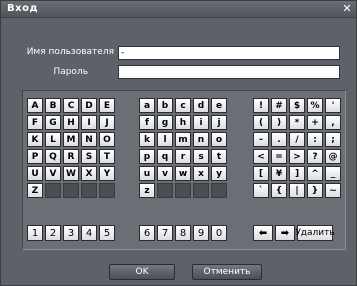  I want to click on lowercase-key: e, so click(219, 105).